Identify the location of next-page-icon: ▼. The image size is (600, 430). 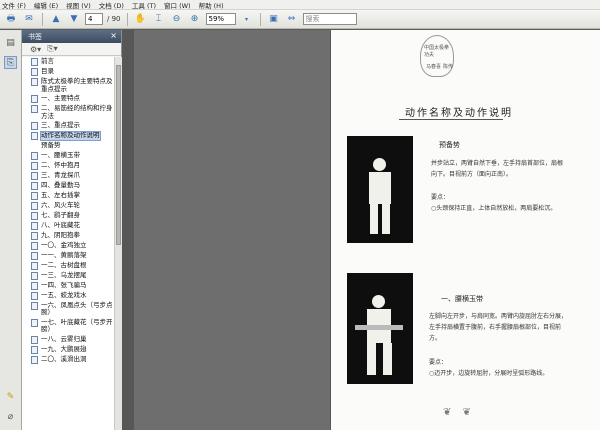
(74, 19).